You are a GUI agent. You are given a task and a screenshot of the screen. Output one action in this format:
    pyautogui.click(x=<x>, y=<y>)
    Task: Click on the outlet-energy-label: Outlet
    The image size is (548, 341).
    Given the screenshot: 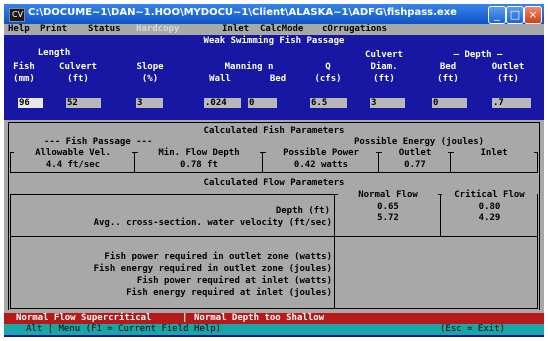 What is the action you would take?
    pyautogui.click(x=415, y=153)
    